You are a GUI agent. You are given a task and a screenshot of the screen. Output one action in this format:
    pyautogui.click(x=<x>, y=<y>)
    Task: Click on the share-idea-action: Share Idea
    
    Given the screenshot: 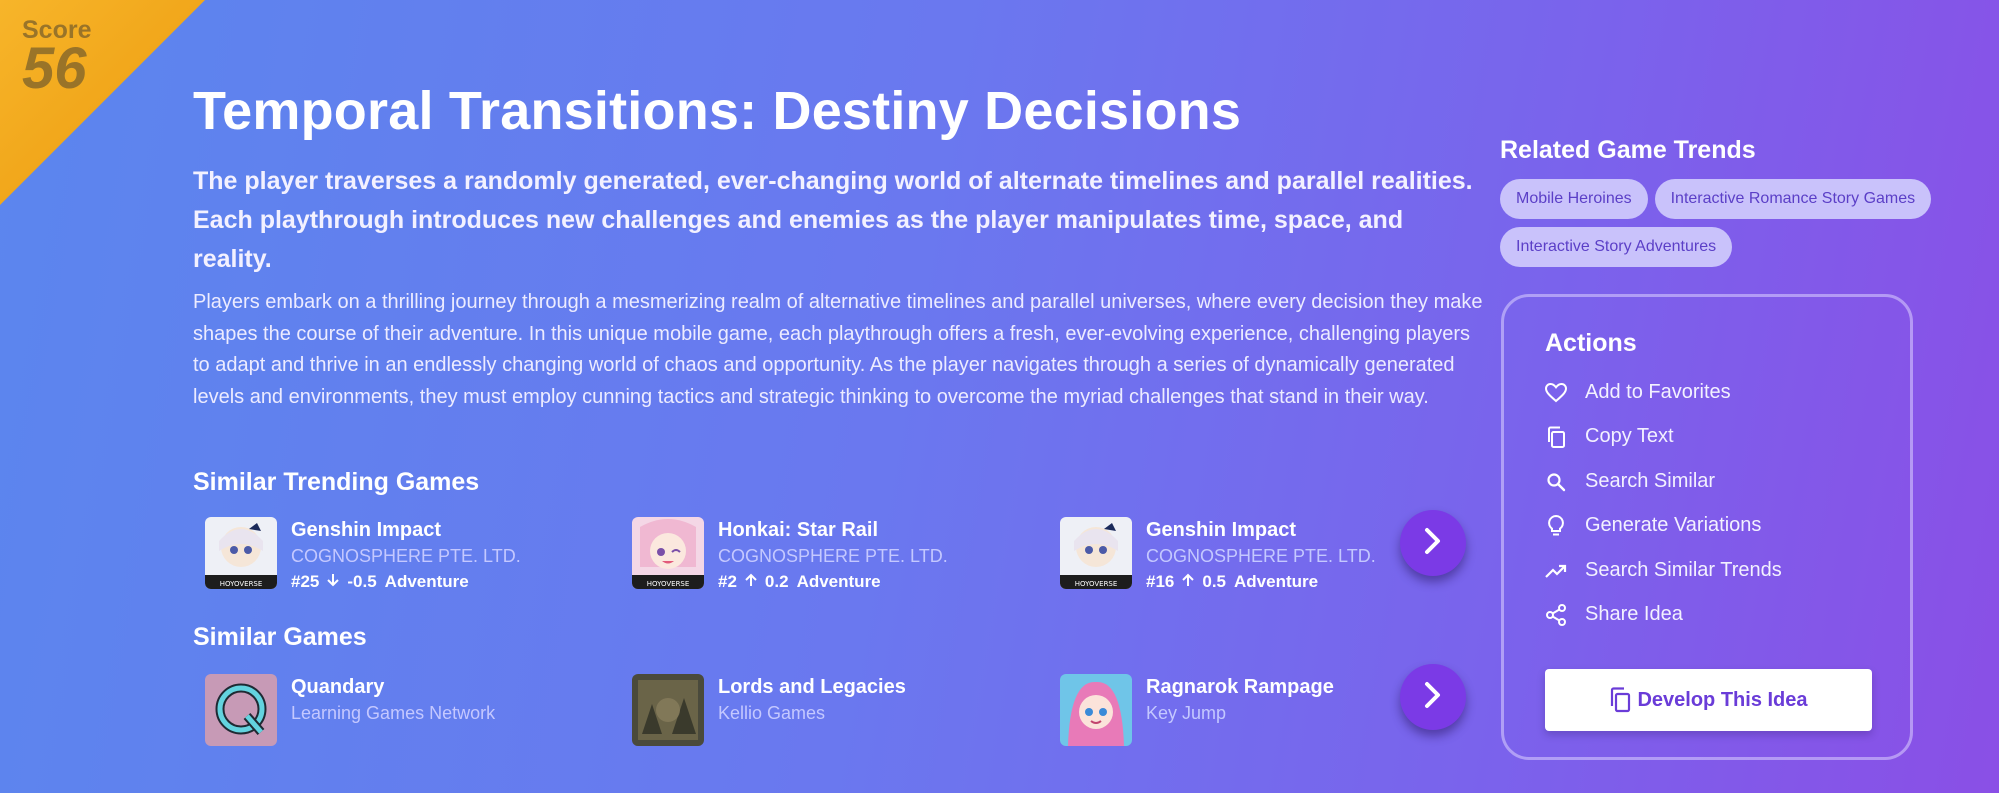 What is the action you would take?
    pyautogui.click(x=1614, y=614)
    